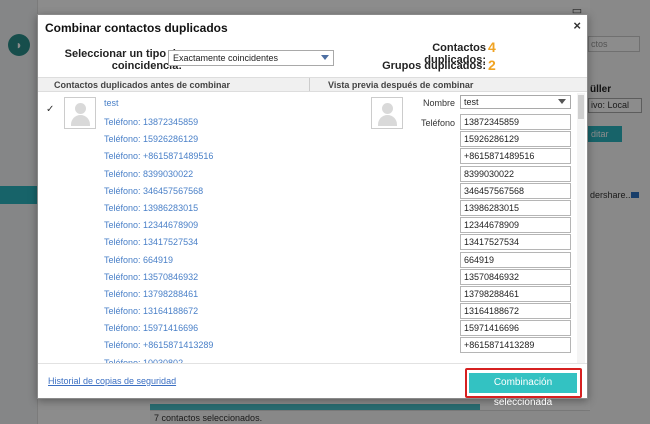  Describe the element at coordinates (434, 66) in the screenshot. I see `duplicate-groups-label: Grupos duplicados:` at that location.